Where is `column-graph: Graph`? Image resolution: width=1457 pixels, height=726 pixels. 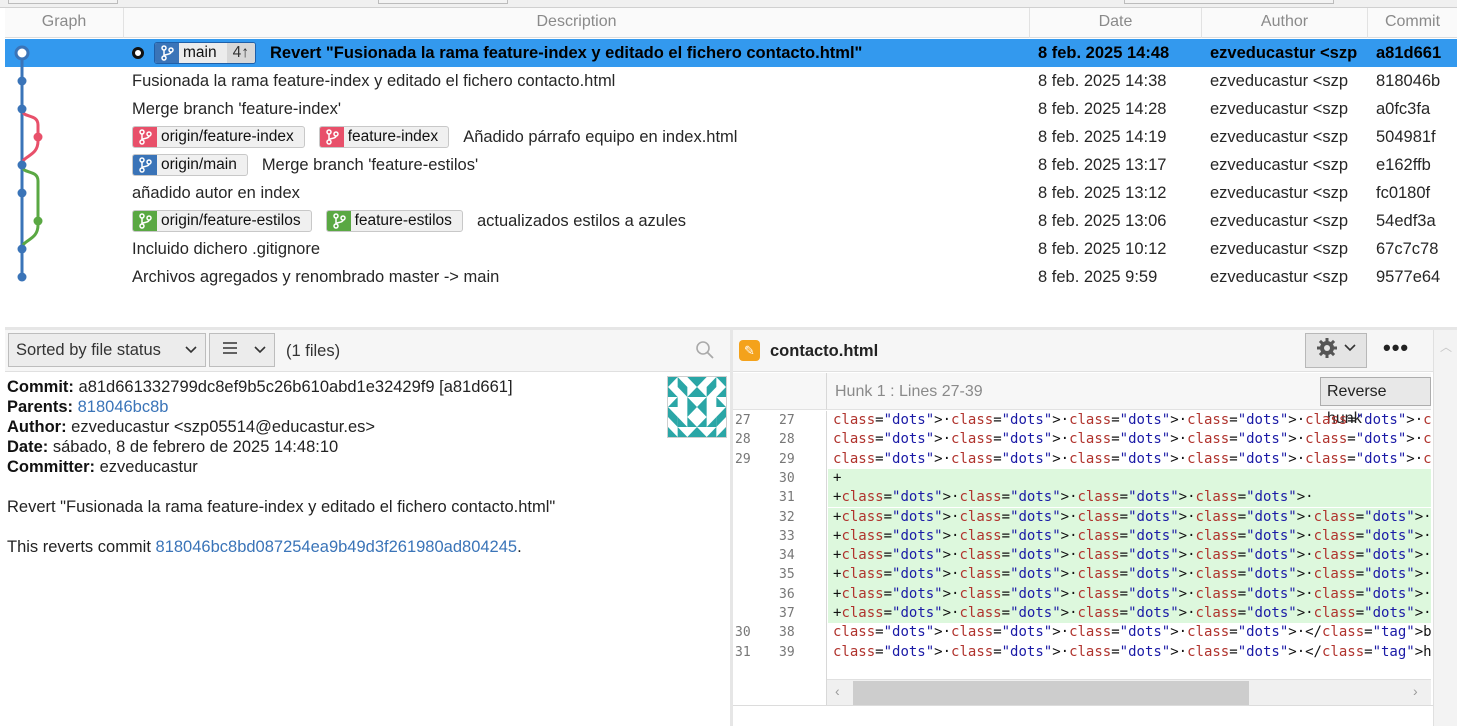 column-graph: Graph is located at coordinates (64, 23).